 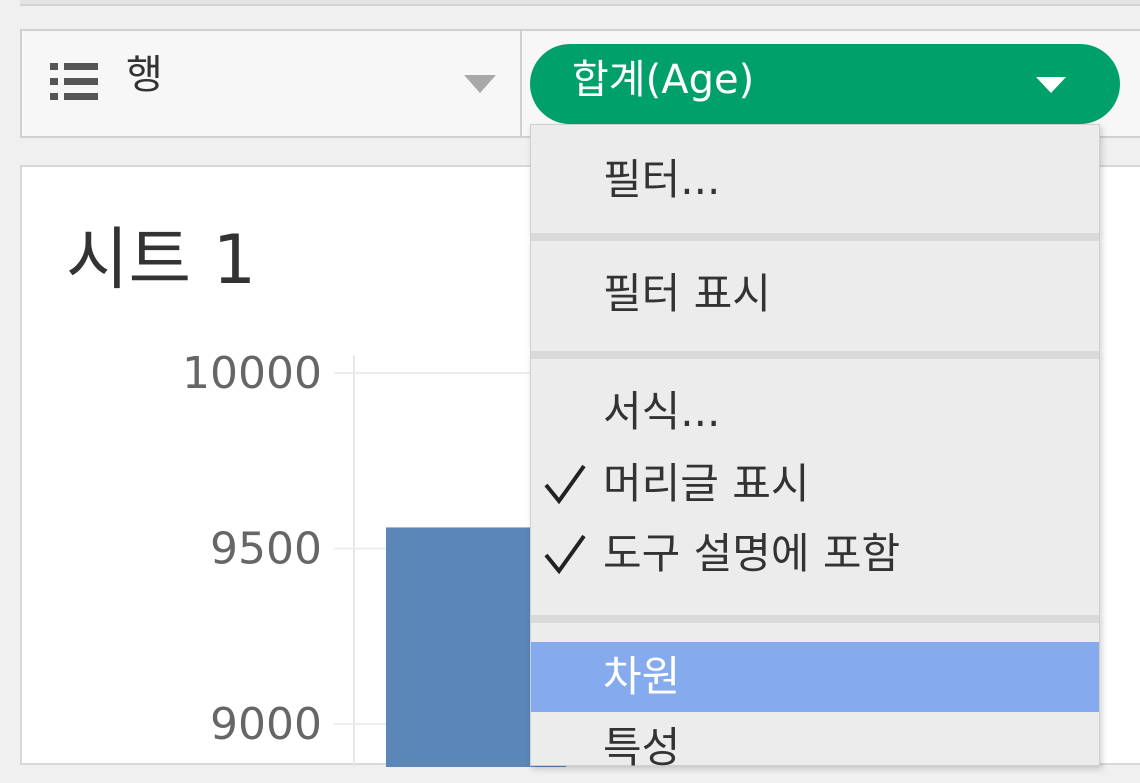 What do you see at coordinates (252, 373) in the screenshot?
I see `y-tick-label: 10000` at bounding box center [252, 373].